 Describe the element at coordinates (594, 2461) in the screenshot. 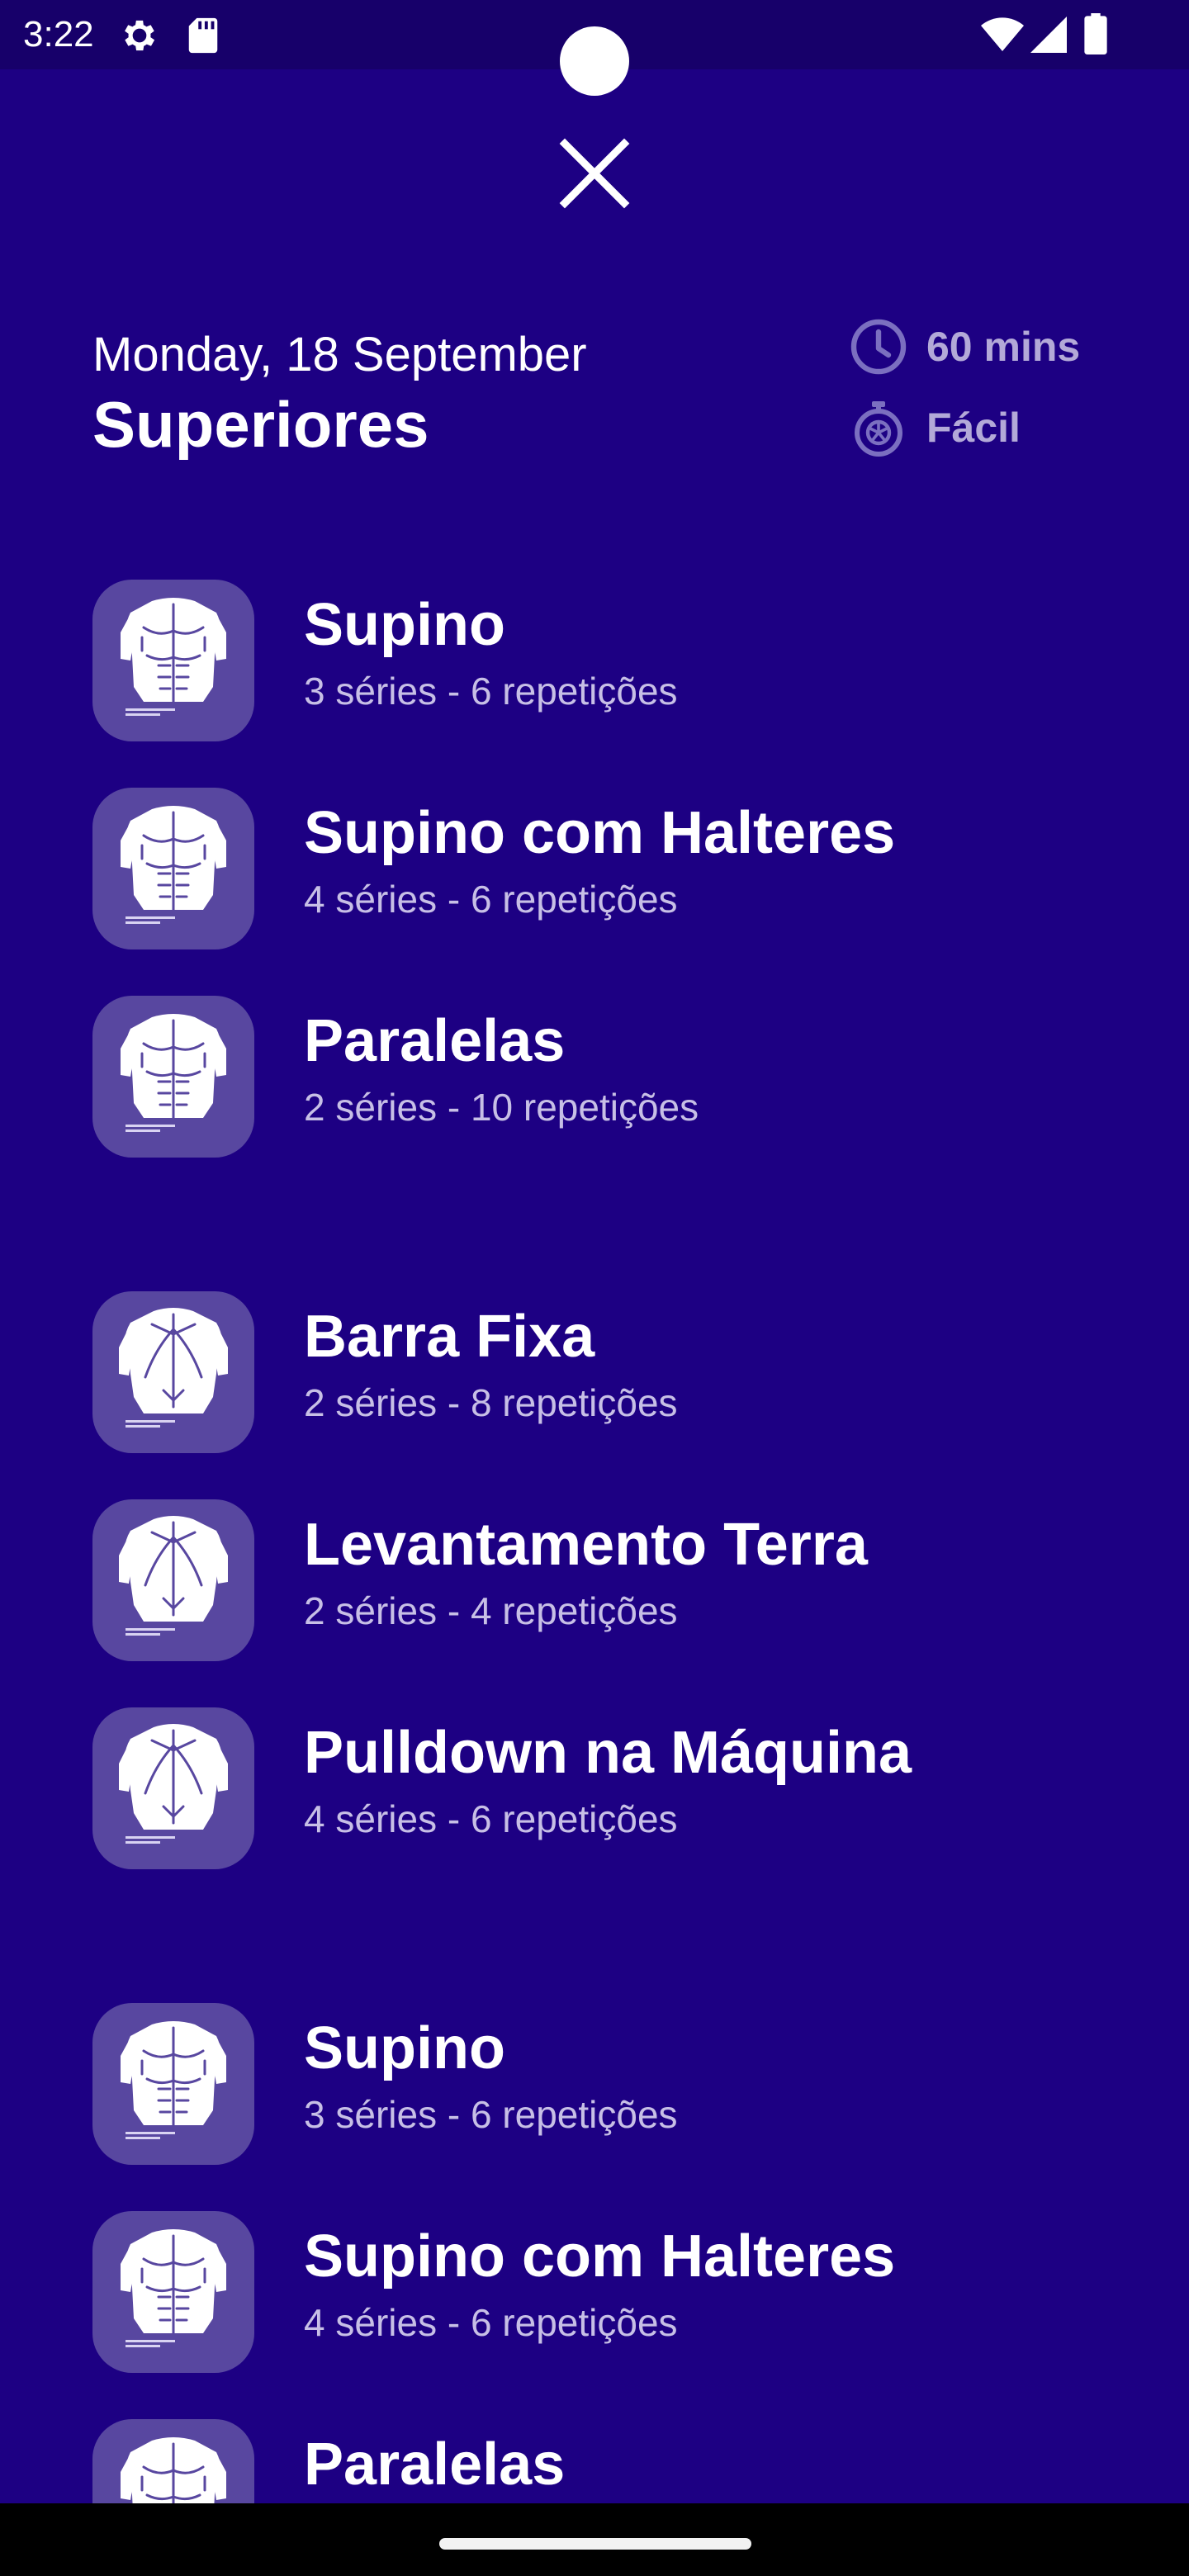

I see `exercise-item: Paralelas` at that location.